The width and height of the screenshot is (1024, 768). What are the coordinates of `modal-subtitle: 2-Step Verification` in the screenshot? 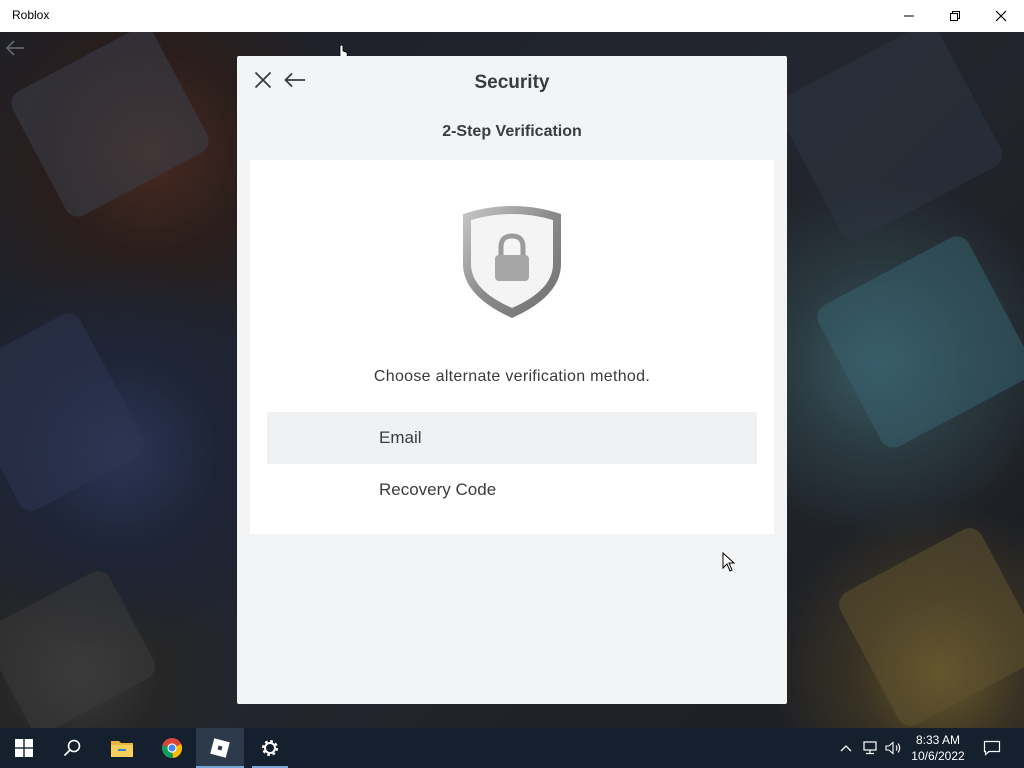 It's located at (512, 131).